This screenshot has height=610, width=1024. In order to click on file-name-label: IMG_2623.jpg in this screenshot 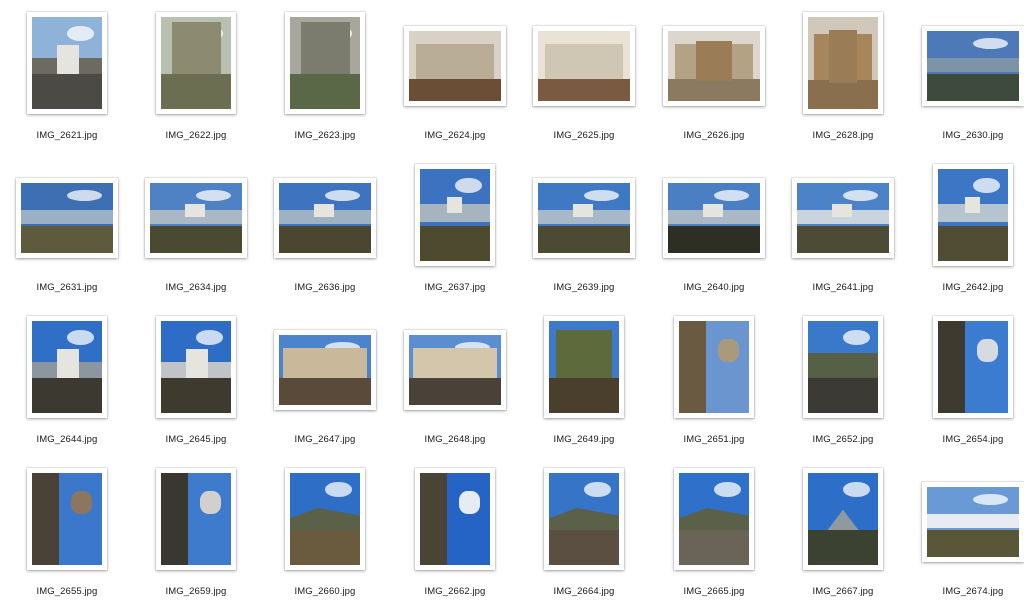, I will do `click(325, 135)`.